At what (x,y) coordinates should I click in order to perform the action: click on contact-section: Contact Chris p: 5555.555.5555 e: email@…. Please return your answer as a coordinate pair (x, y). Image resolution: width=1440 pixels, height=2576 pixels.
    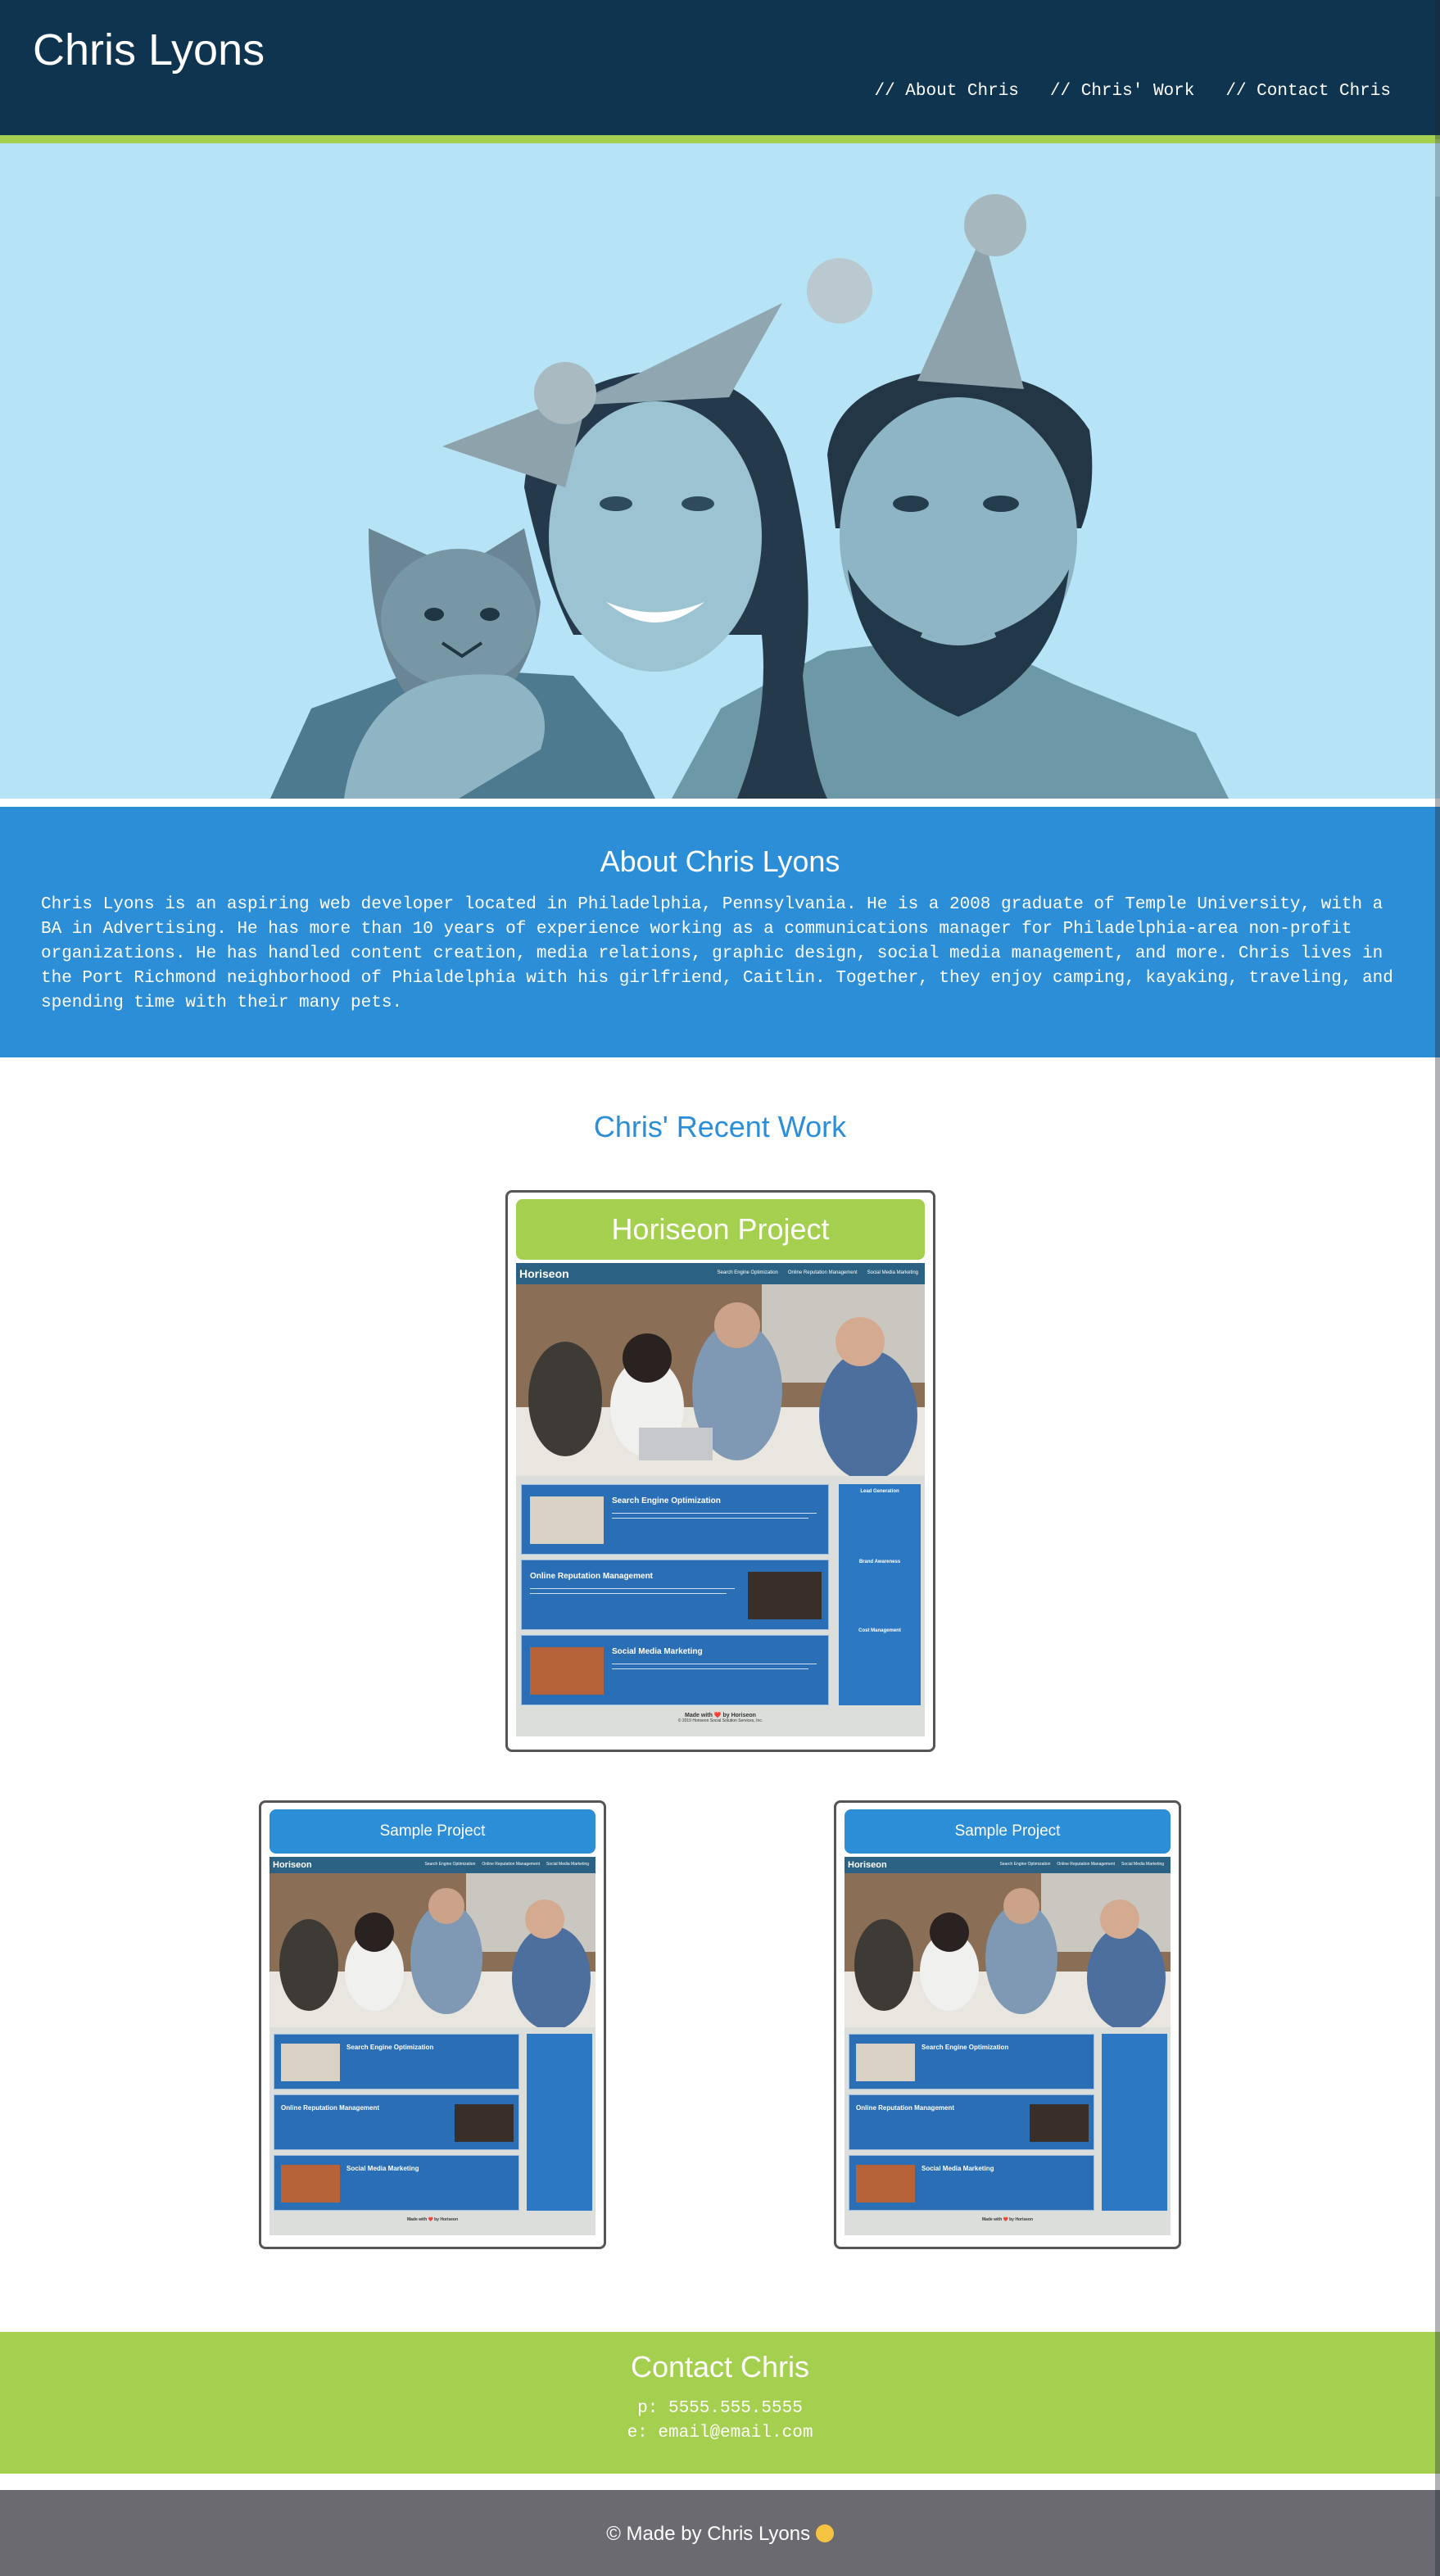
    Looking at the image, I should click on (720, 2403).